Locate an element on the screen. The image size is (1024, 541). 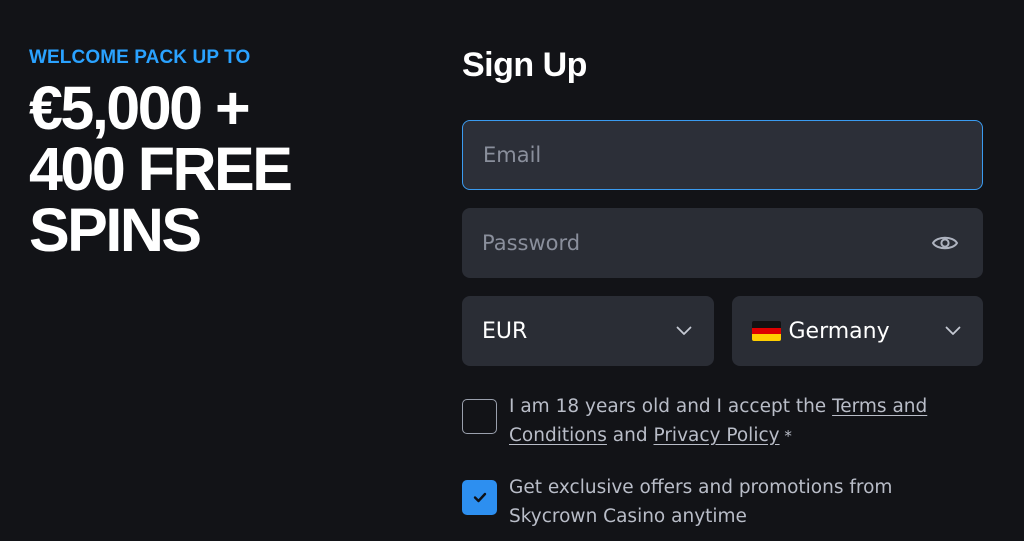
terms-prefix: I am 18 years old and I accept the is located at coordinates (671, 406).